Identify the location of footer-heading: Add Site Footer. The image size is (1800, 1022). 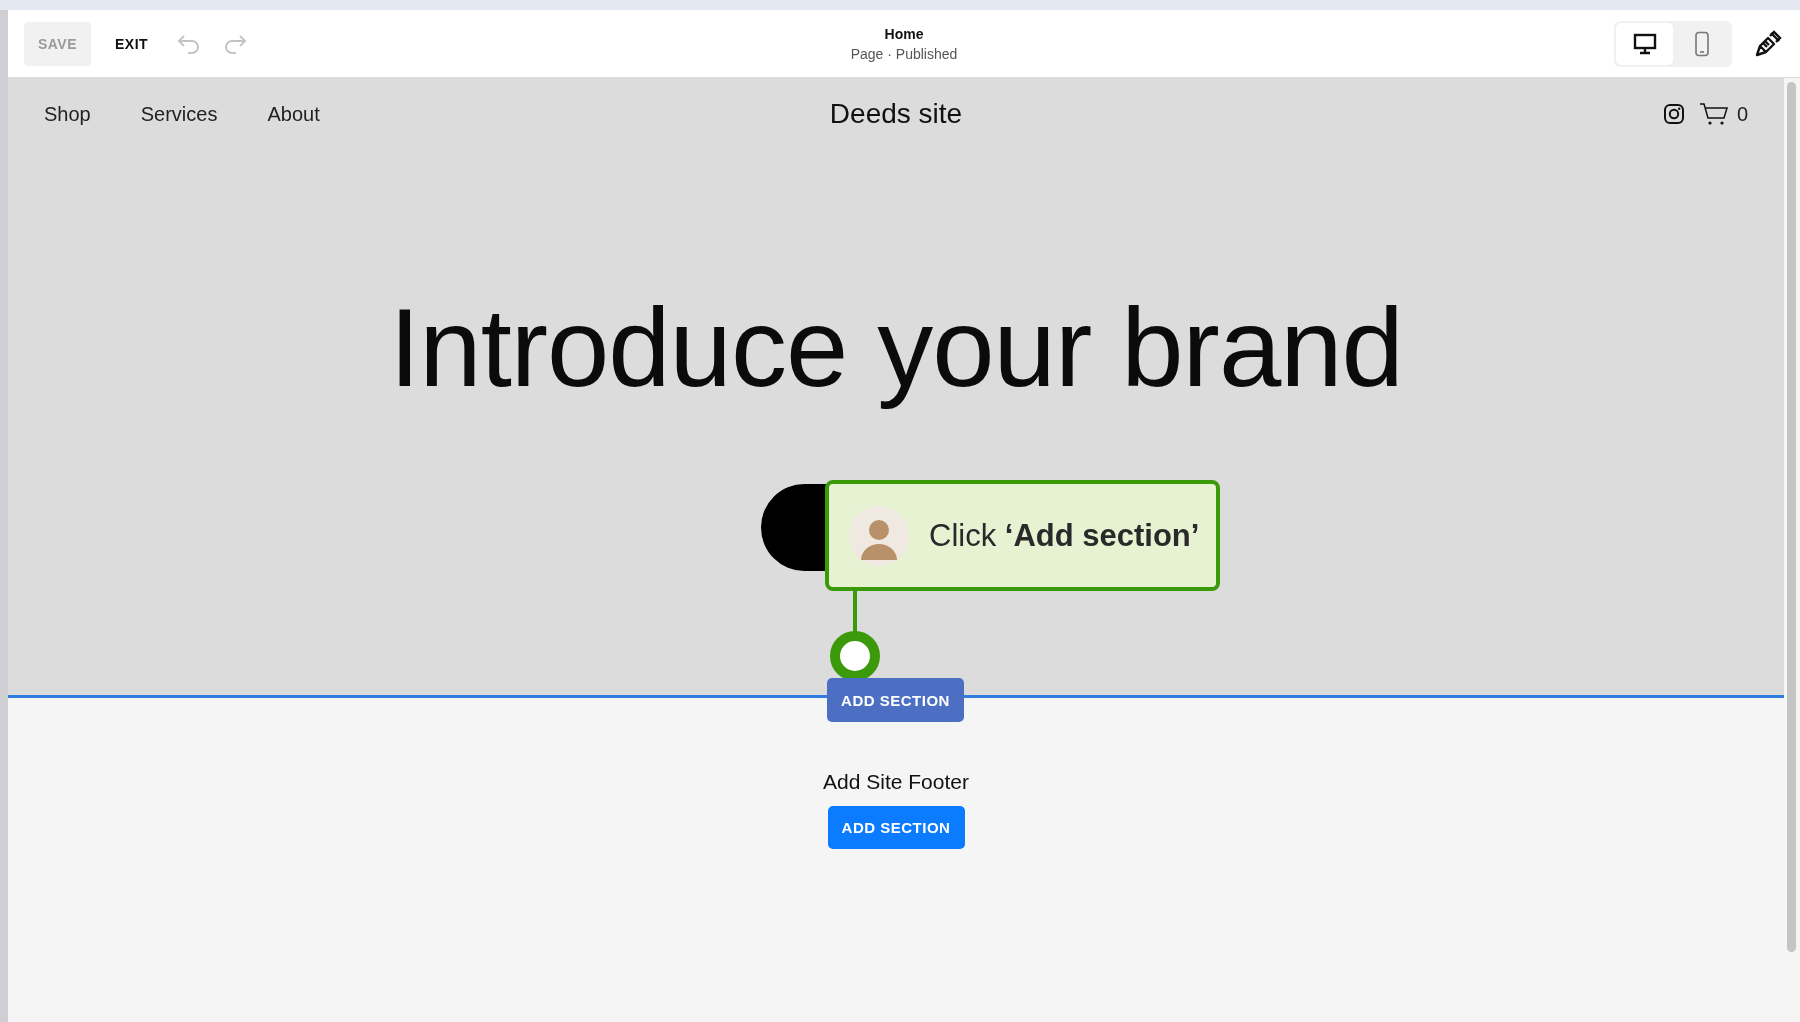
(896, 782).